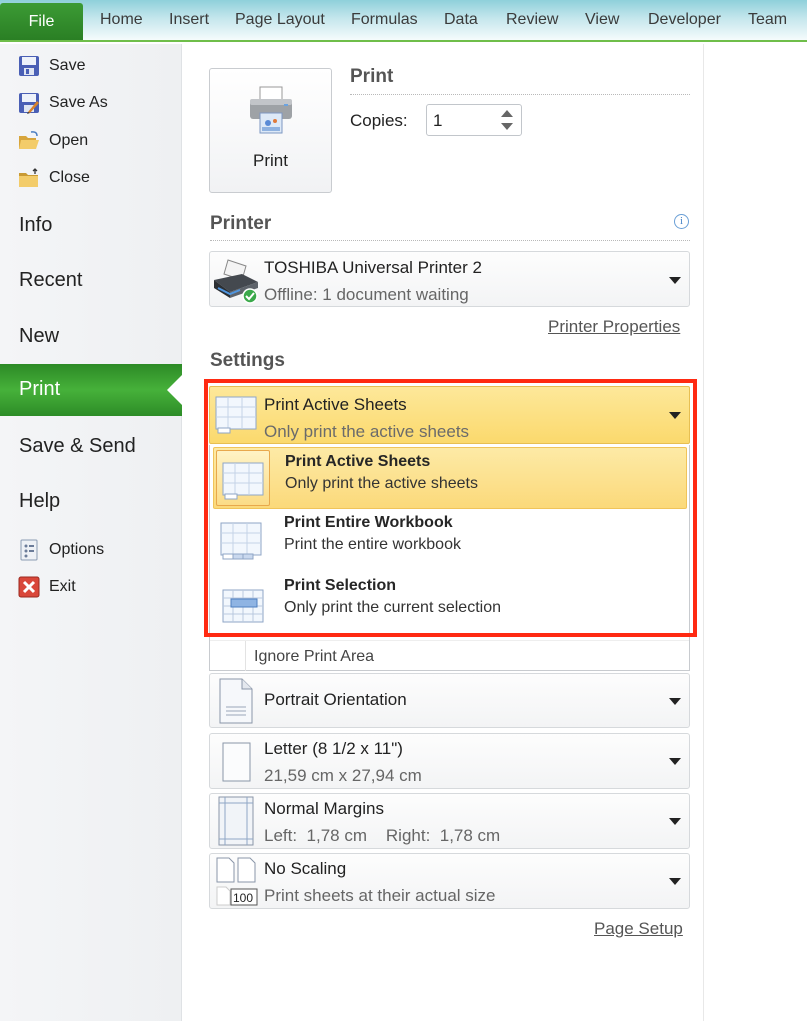 This screenshot has width=807, height=1021. Describe the element at coordinates (343, 775) in the screenshot. I see `paper-size-subtitle: 21,59 cm x 27,94 cm` at that location.